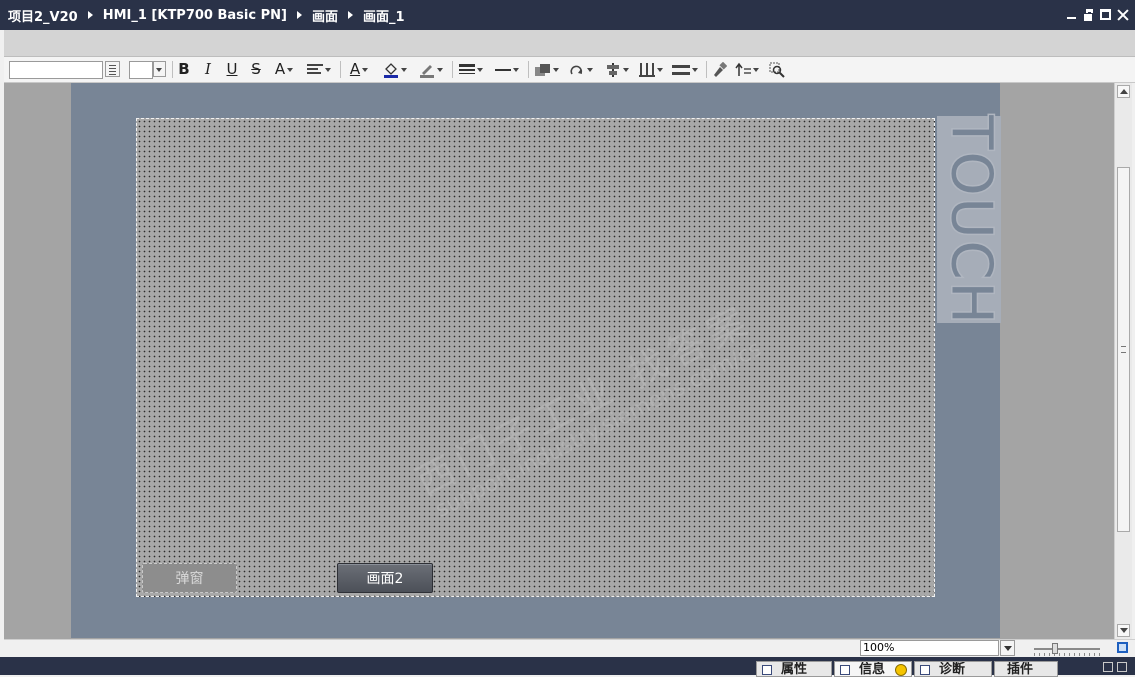 The width and height of the screenshot is (1135, 677). I want to click on equal-size-icon, so click(681, 69).